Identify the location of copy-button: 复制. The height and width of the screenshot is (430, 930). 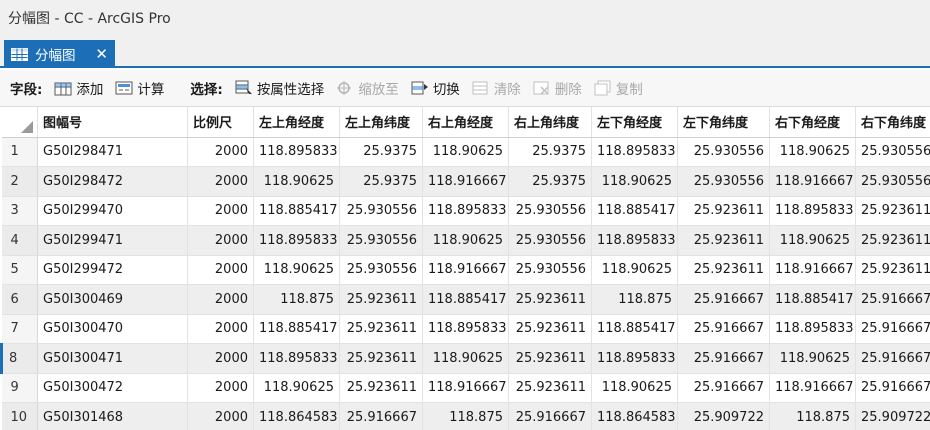
(618, 88).